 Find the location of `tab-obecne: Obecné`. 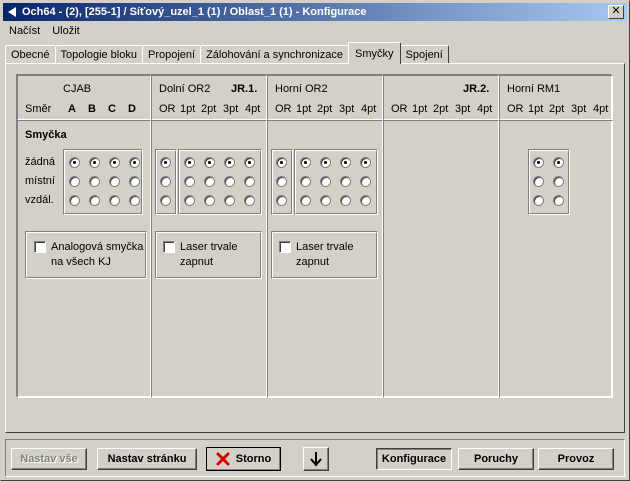

tab-obecne: Obecné is located at coordinates (30, 54).